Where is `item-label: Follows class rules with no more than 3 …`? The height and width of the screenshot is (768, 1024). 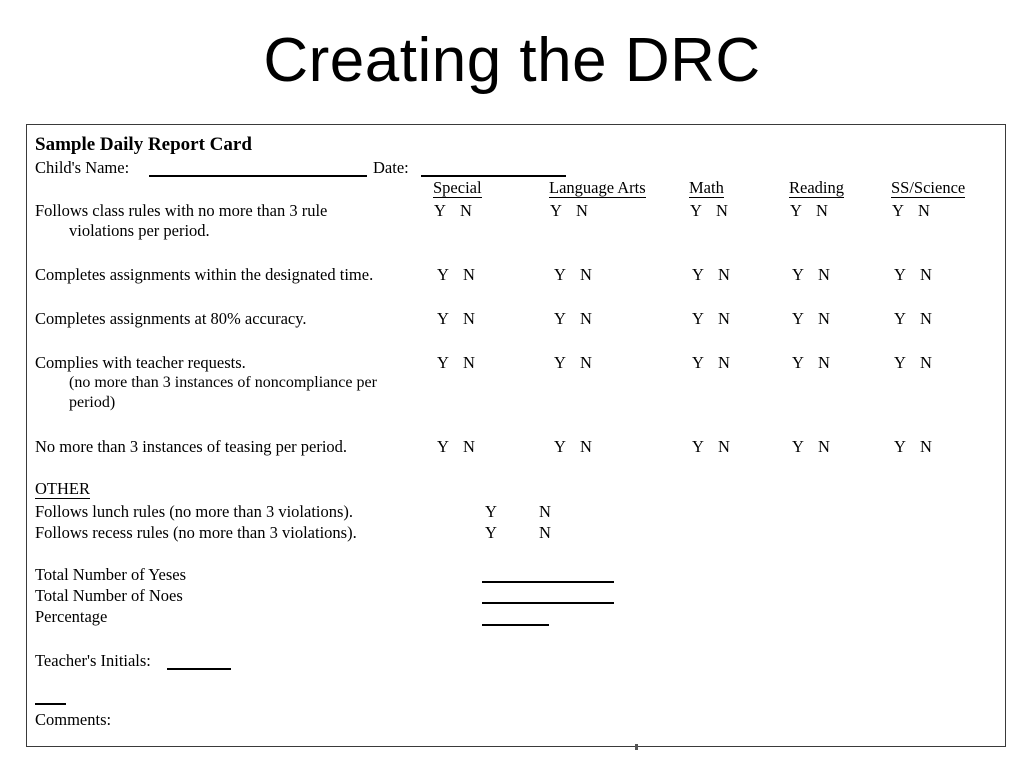
item-label: Follows class rules with no more than 3 … is located at coordinates (181, 210).